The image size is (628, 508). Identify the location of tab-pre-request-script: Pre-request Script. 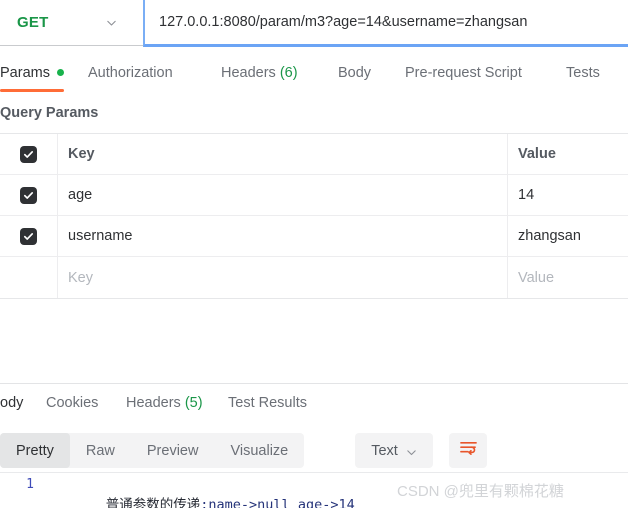
(463, 72).